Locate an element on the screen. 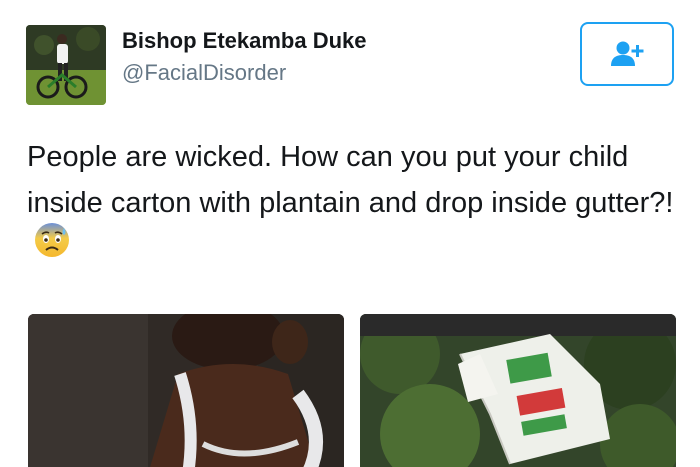 Image resolution: width=700 pixels, height=467 pixels. media-photo-child is located at coordinates (186, 390).